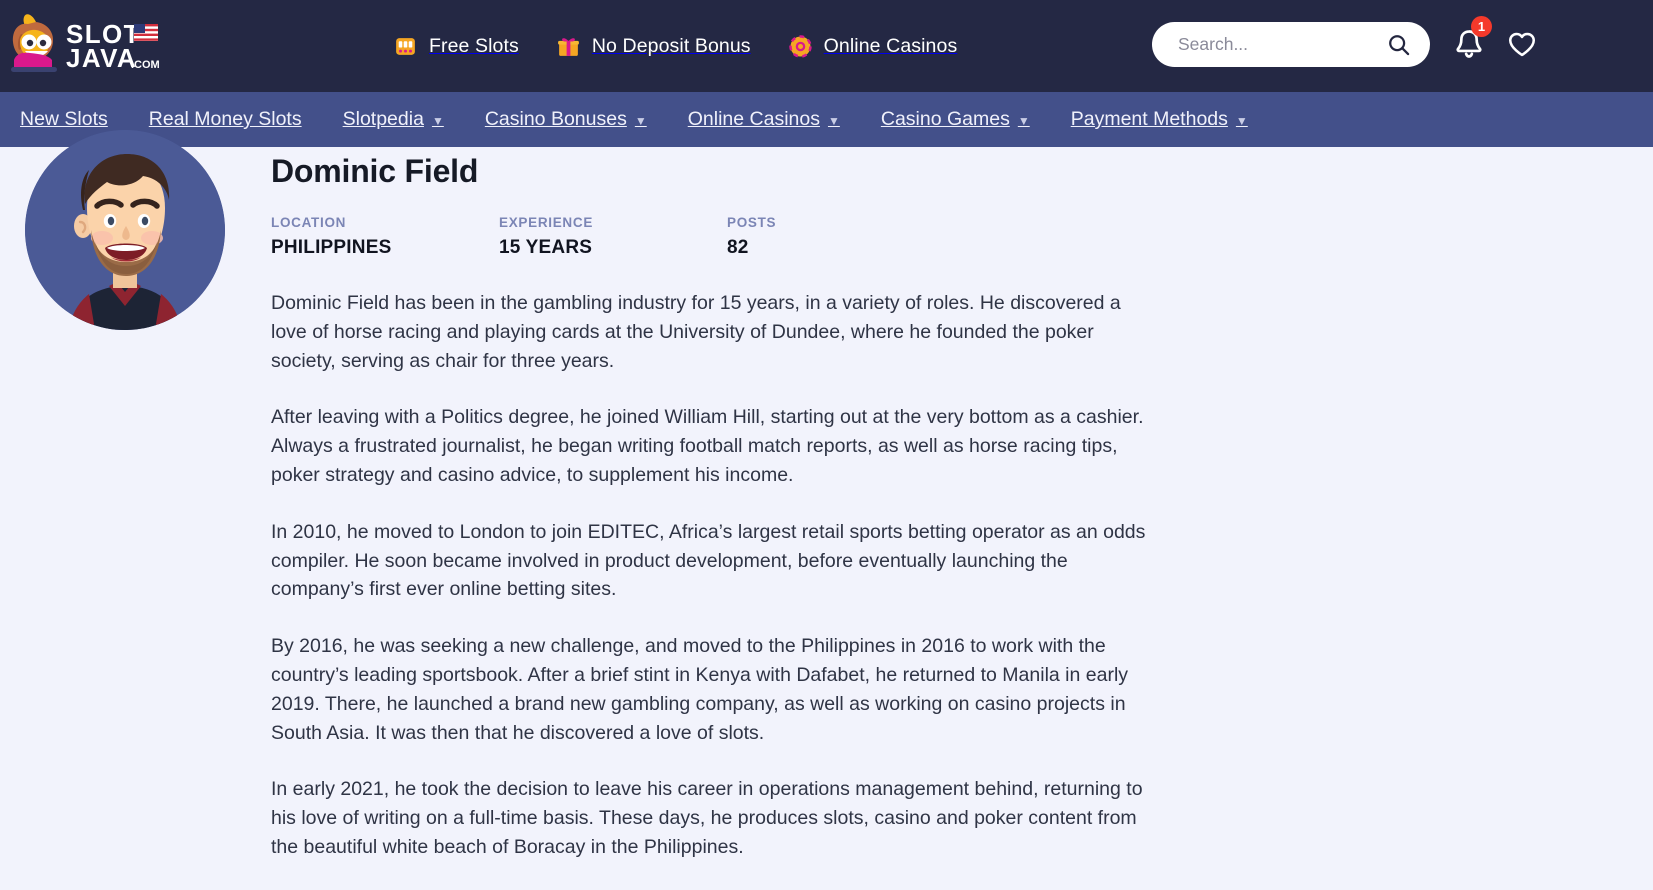 The image size is (1653, 890). I want to click on stat-posts: POSTS 82, so click(841, 237).